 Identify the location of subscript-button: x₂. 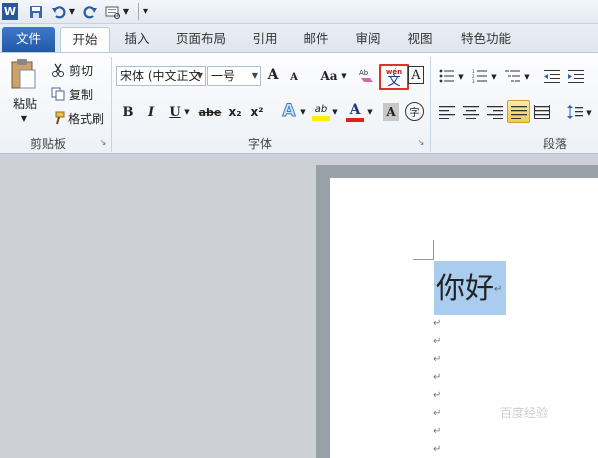
(235, 112).